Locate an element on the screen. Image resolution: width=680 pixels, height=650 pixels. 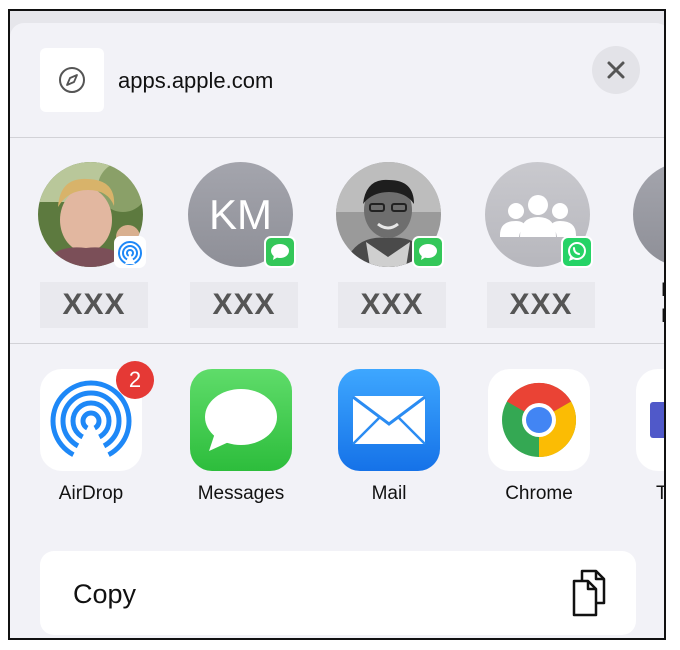
partial-app-icon is located at coordinates (650, 420).